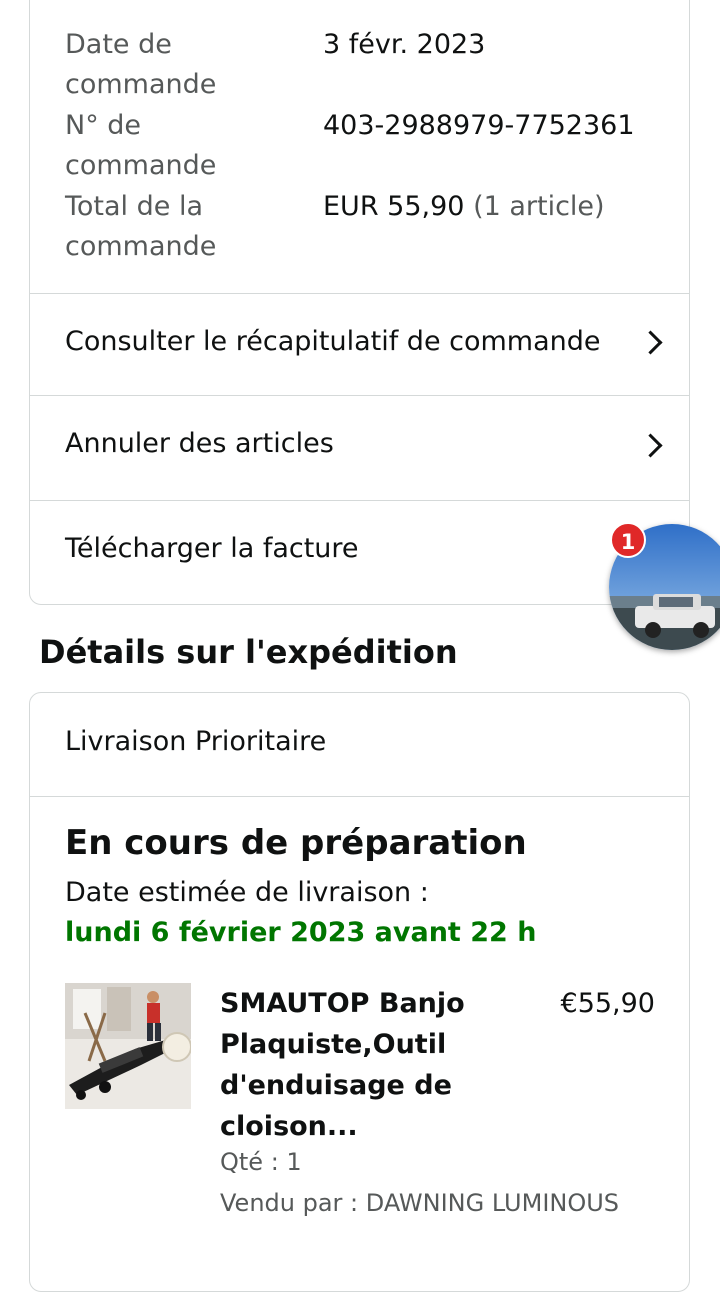 The image size is (720, 1292). What do you see at coordinates (479, 125) in the screenshot?
I see `order-number-value: 403-2988979-7752361` at bounding box center [479, 125].